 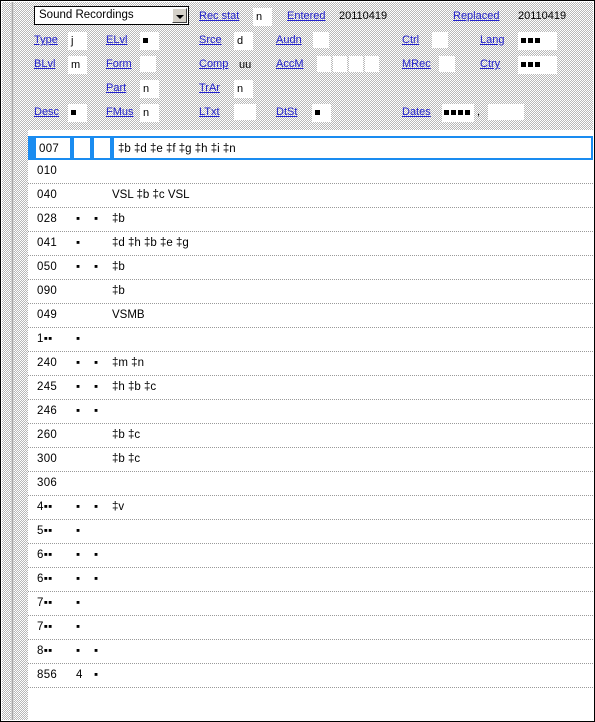 I want to click on field-tag-cell: 306, so click(x=52, y=484).